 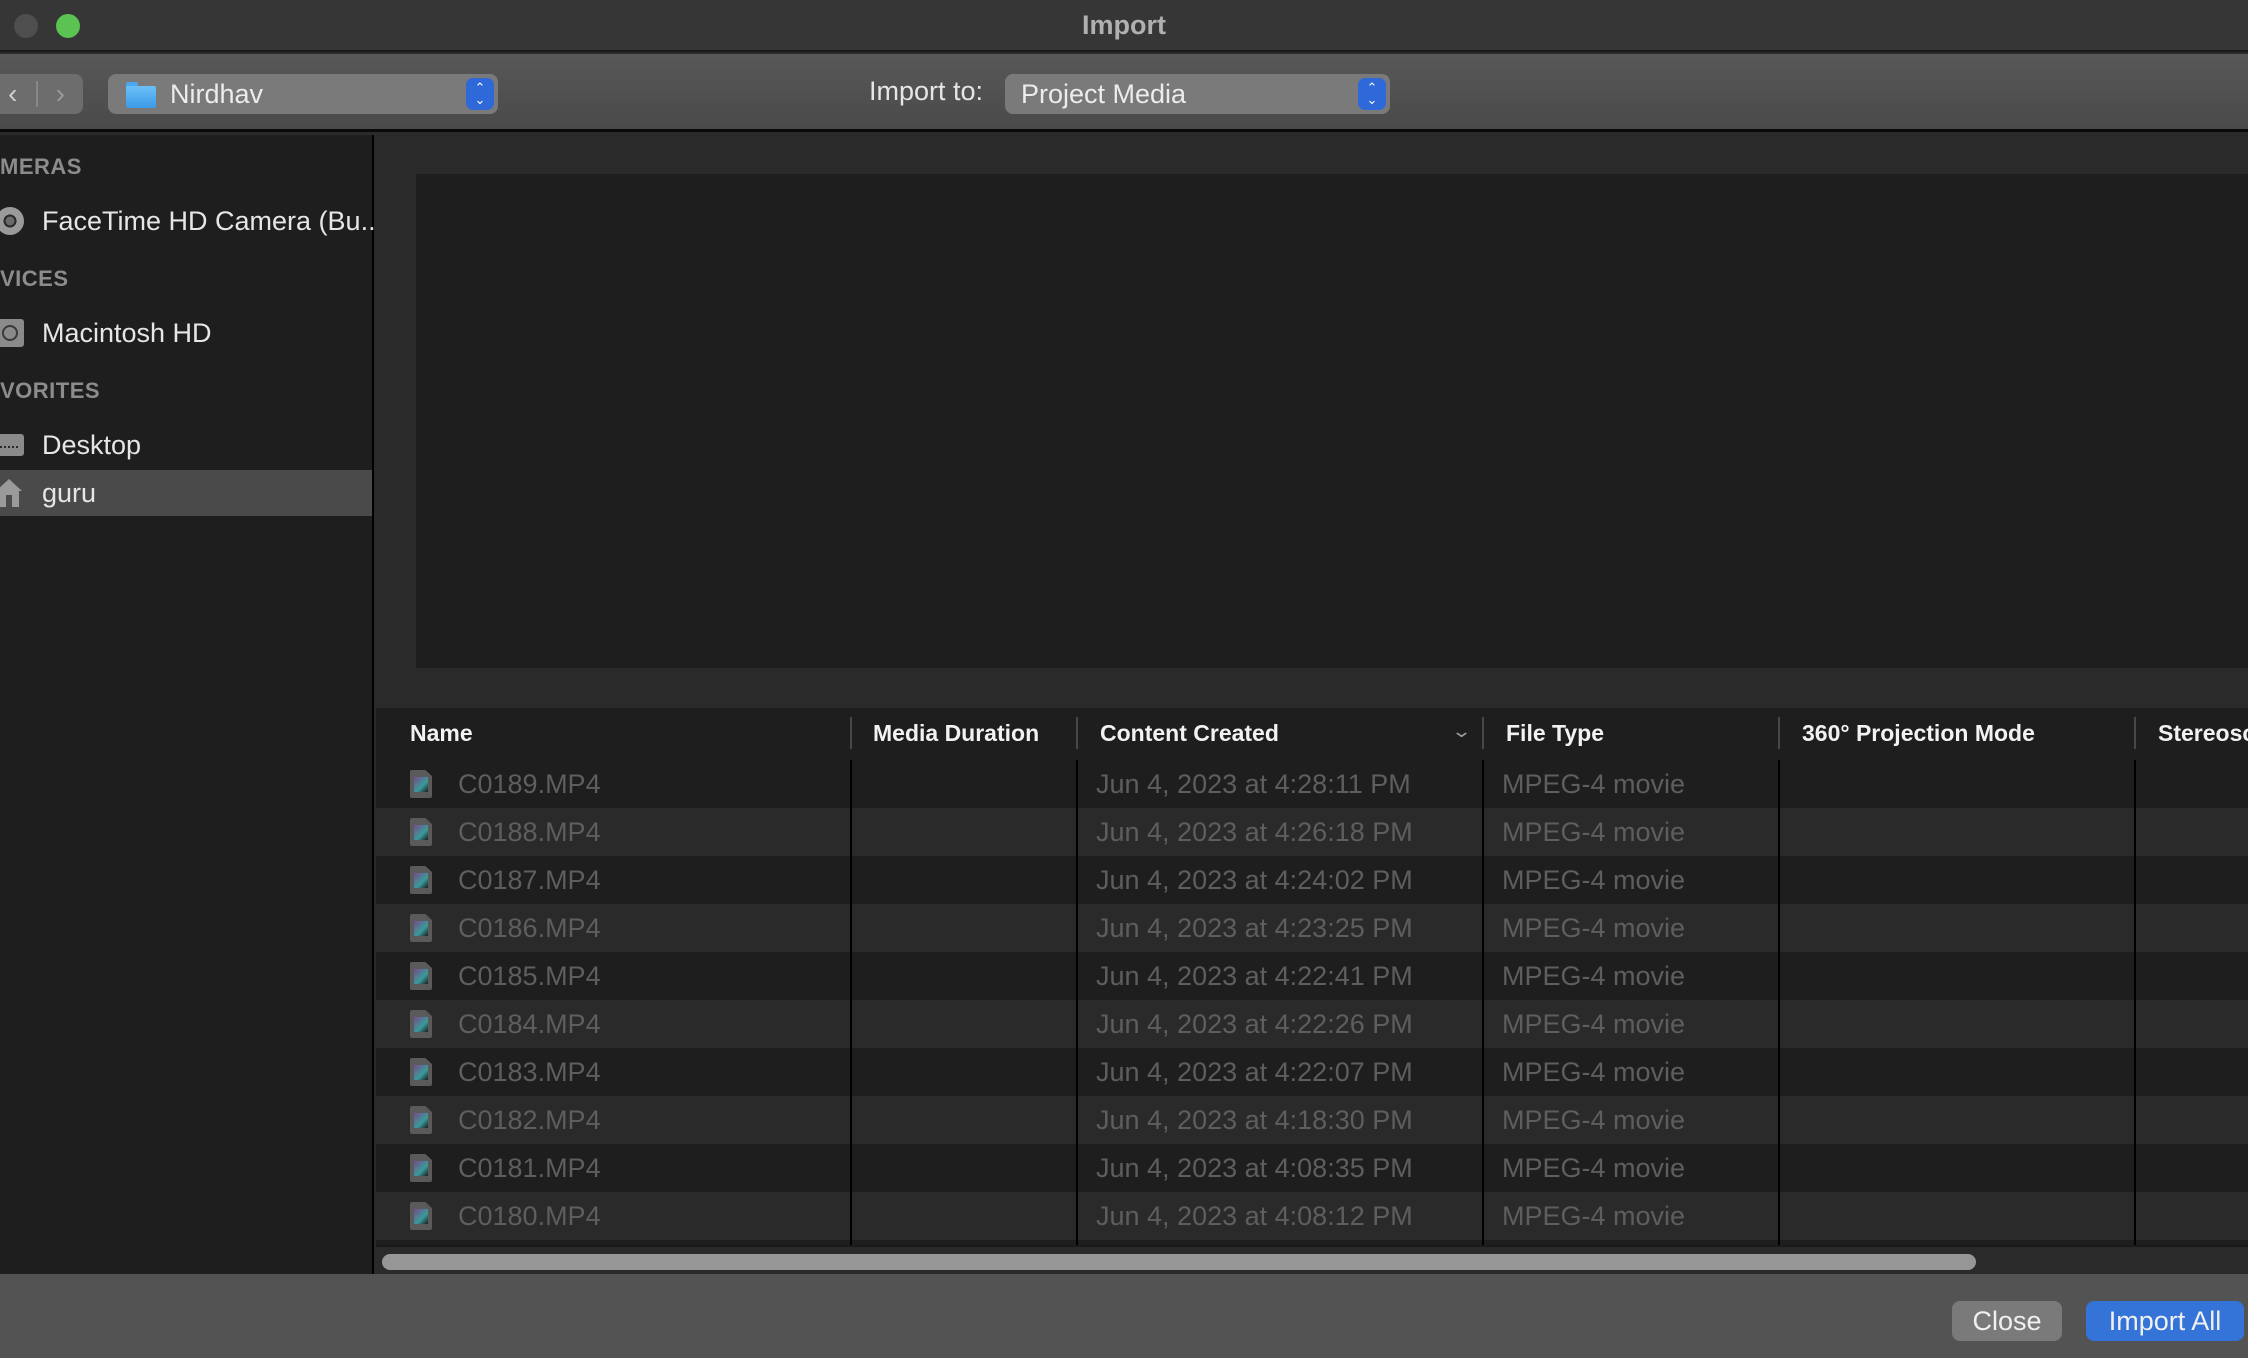 What do you see at coordinates (529, 1023) in the screenshot?
I see `cell-name: C0184.MP4` at bounding box center [529, 1023].